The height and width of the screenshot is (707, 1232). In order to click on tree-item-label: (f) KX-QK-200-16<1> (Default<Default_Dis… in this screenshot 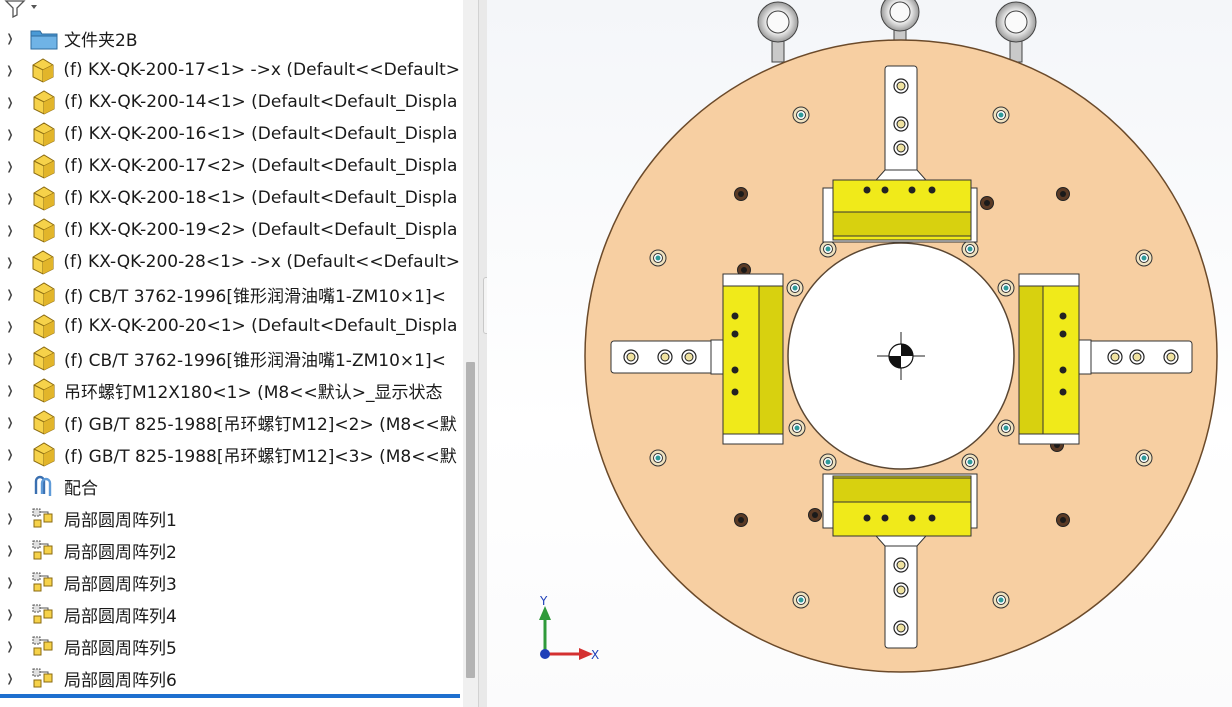, I will do `click(261, 134)`.